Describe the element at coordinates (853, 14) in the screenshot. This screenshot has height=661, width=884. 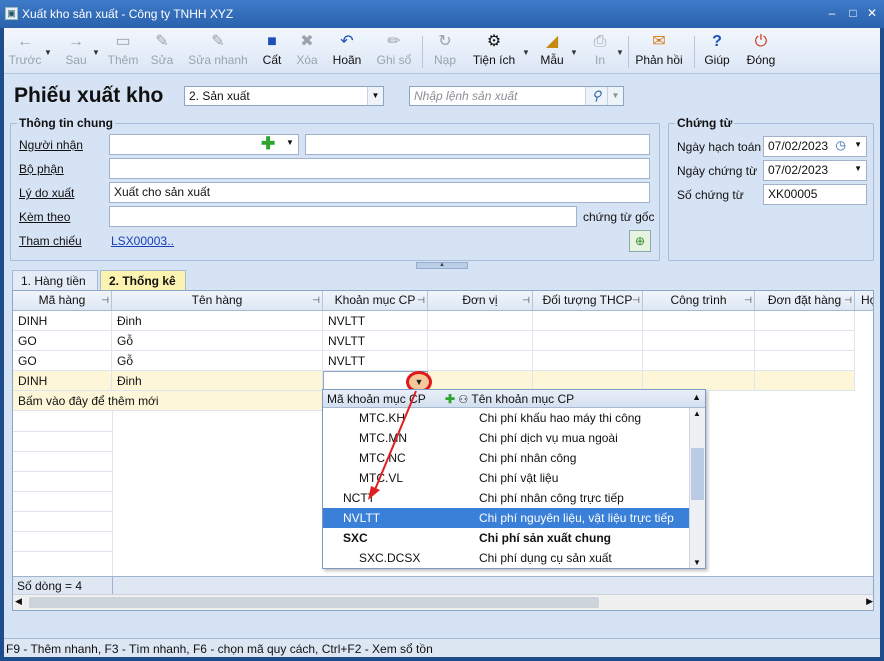
I see `maximize-button: □` at that location.